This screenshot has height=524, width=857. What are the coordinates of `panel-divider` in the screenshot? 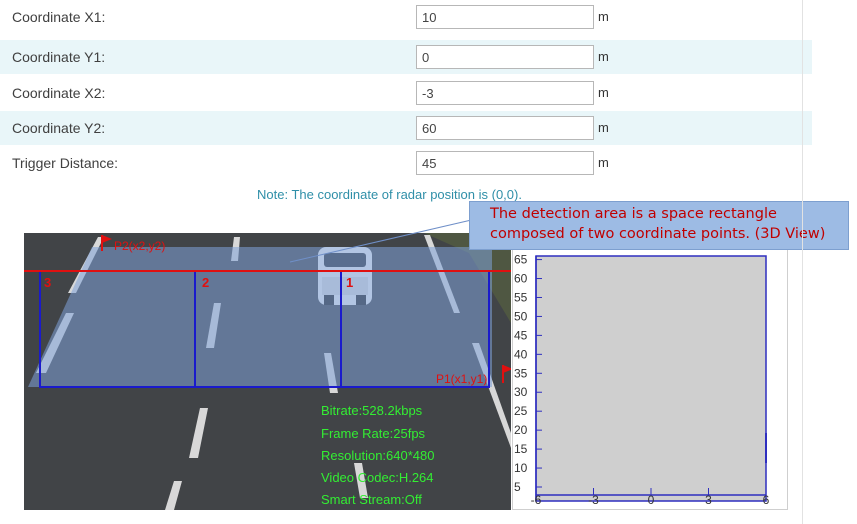 It's located at (802, 262).